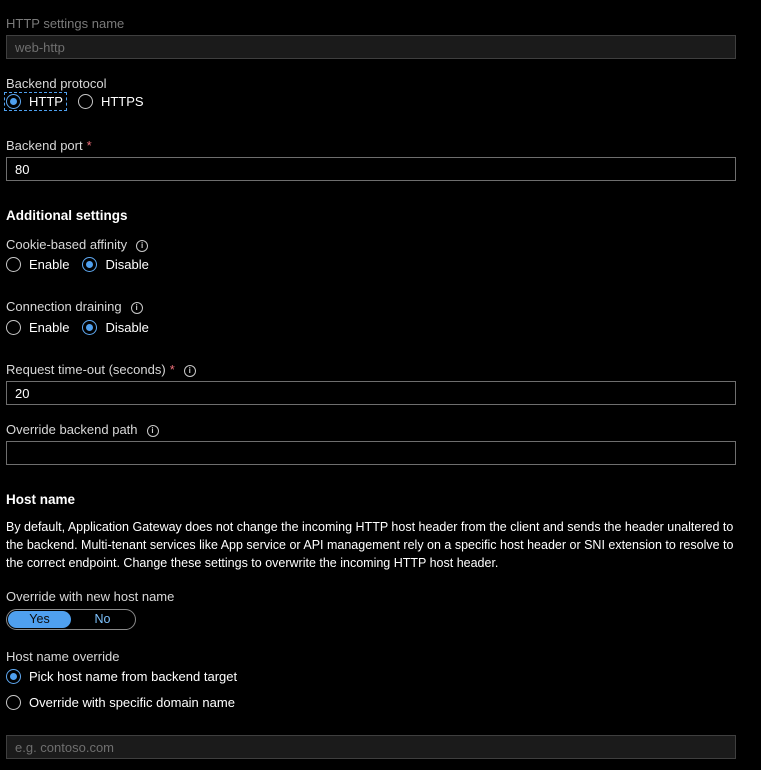 The width and height of the screenshot is (761, 770). Describe the element at coordinates (122, 101) in the screenshot. I see `protocol-https-label: HTTPS` at that location.